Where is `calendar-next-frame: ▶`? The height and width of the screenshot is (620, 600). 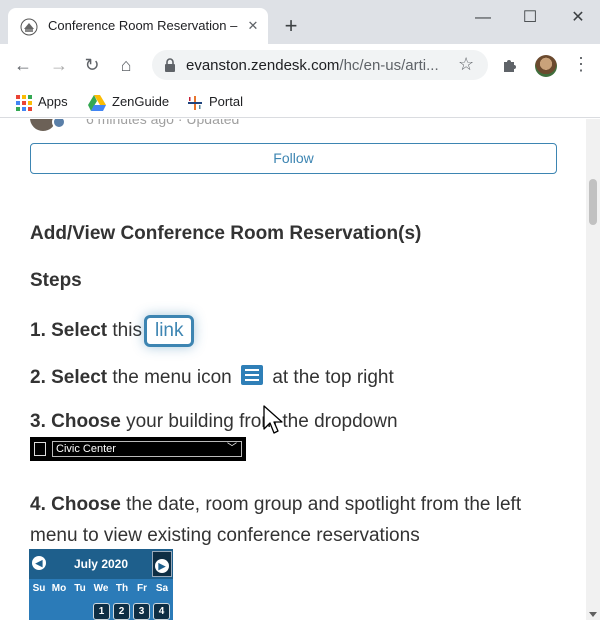
calendar-next-frame: ▶ is located at coordinates (162, 564).